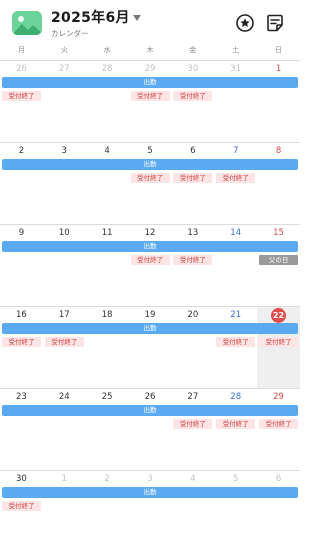 The height and width of the screenshot is (547, 320). I want to click on calendar-week: 30 1 2 3 4 5 6 出勤受付終了, so click(150, 508).